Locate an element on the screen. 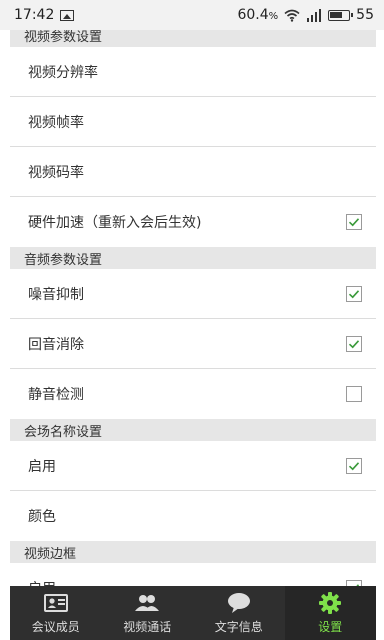  tab-settings: 设置 is located at coordinates (330, 613).